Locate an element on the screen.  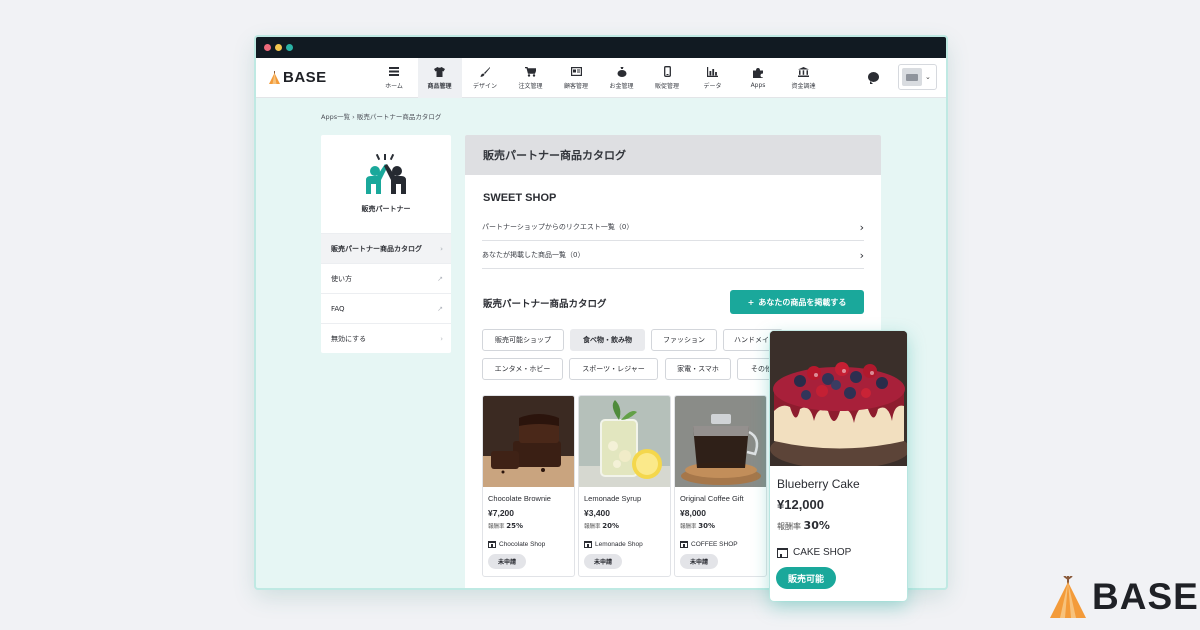
breadcrumb-link-apps: Apps一覧 is located at coordinates (335, 117).